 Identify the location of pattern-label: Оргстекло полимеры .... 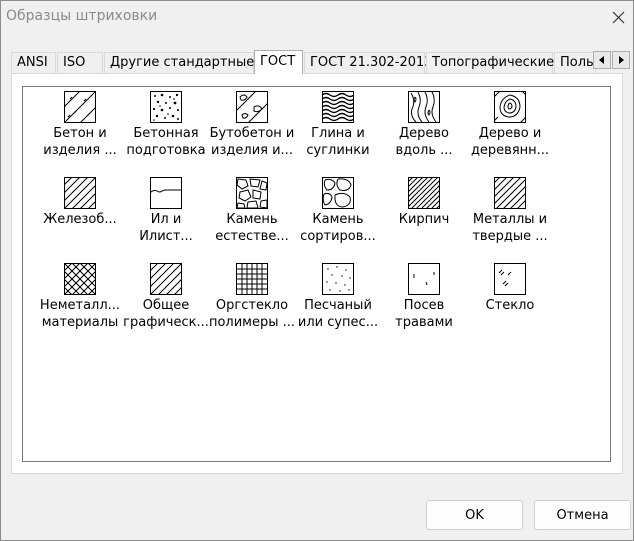
(252, 314).